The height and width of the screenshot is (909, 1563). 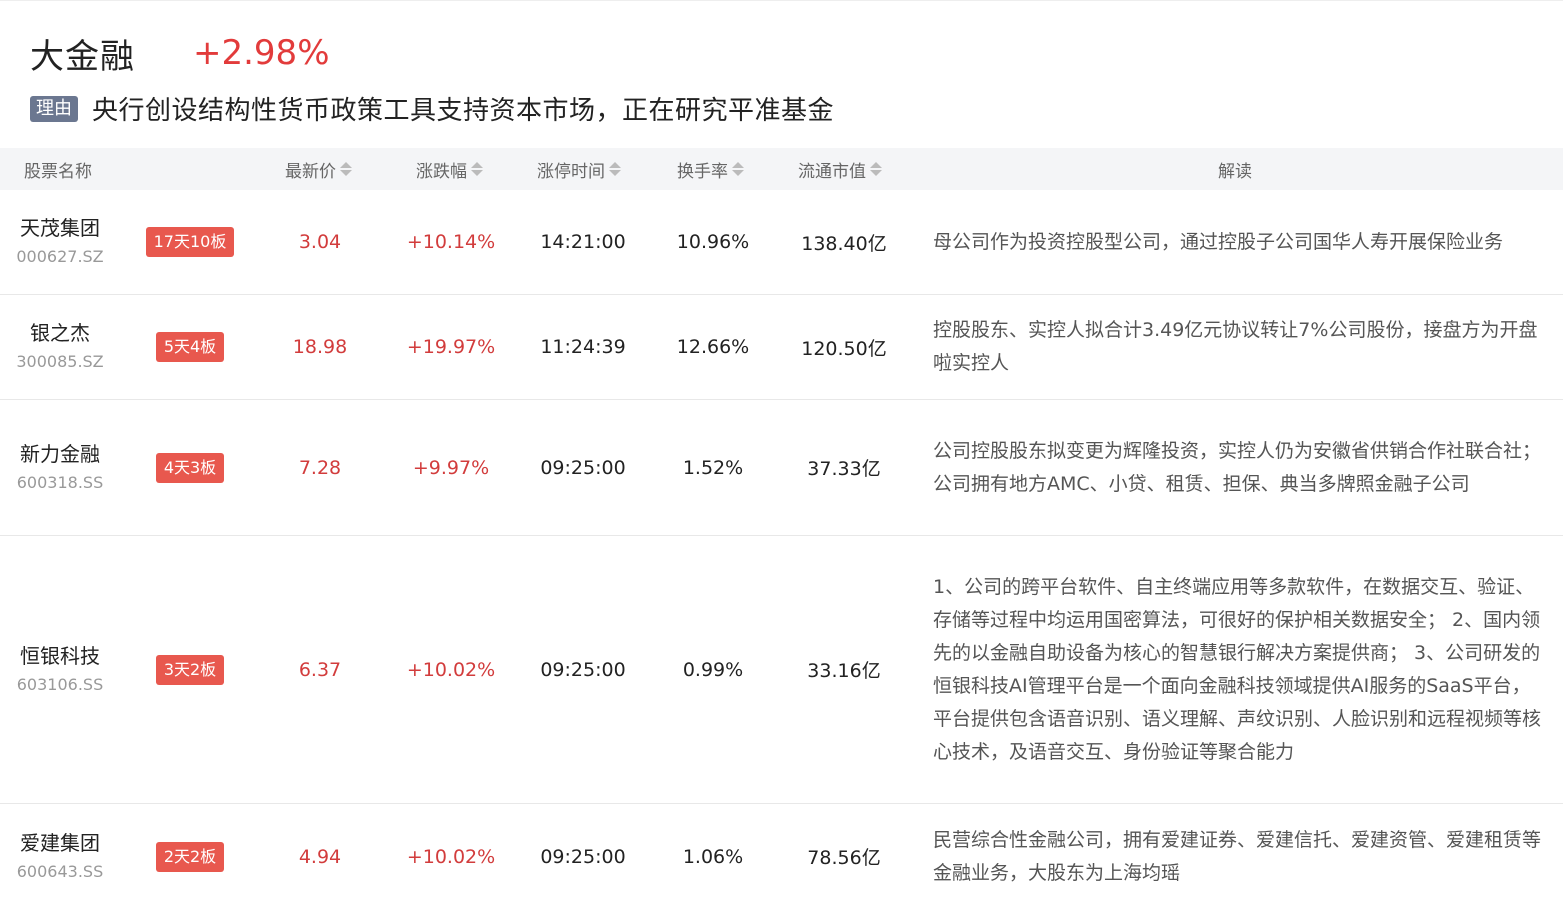 What do you see at coordinates (844, 348) in the screenshot?
I see `market-cap: 120.50亿` at bounding box center [844, 348].